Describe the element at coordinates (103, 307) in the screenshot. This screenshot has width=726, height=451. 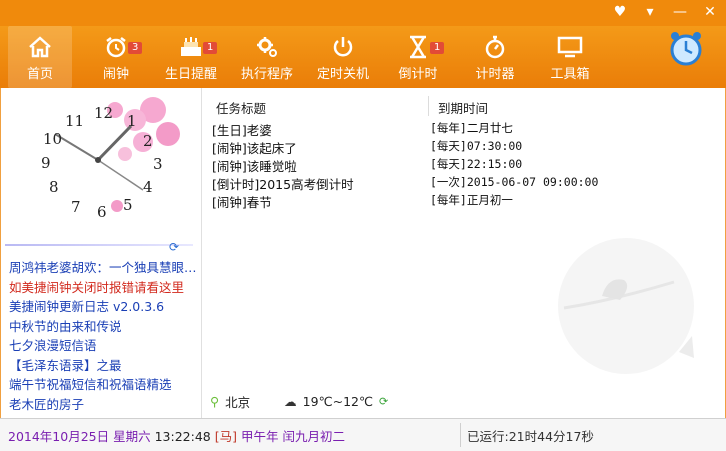
I see `news-item: 美捷闹钟更新日志 v2.0.3.6` at that location.